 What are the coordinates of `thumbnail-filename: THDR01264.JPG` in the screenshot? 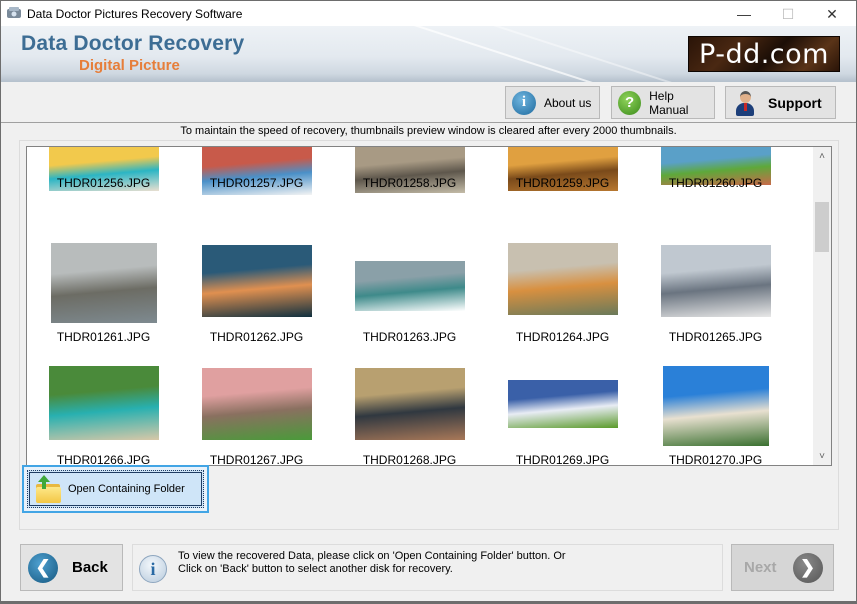 It's located at (562, 337).